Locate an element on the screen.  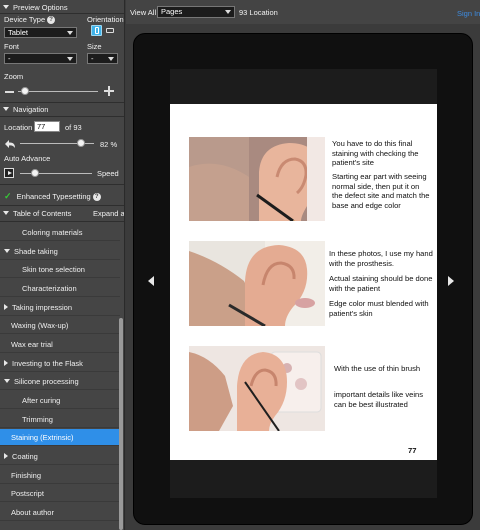
enhanced-typesetting-label: Enhanced Typesetting is located at coordinates (53, 196).